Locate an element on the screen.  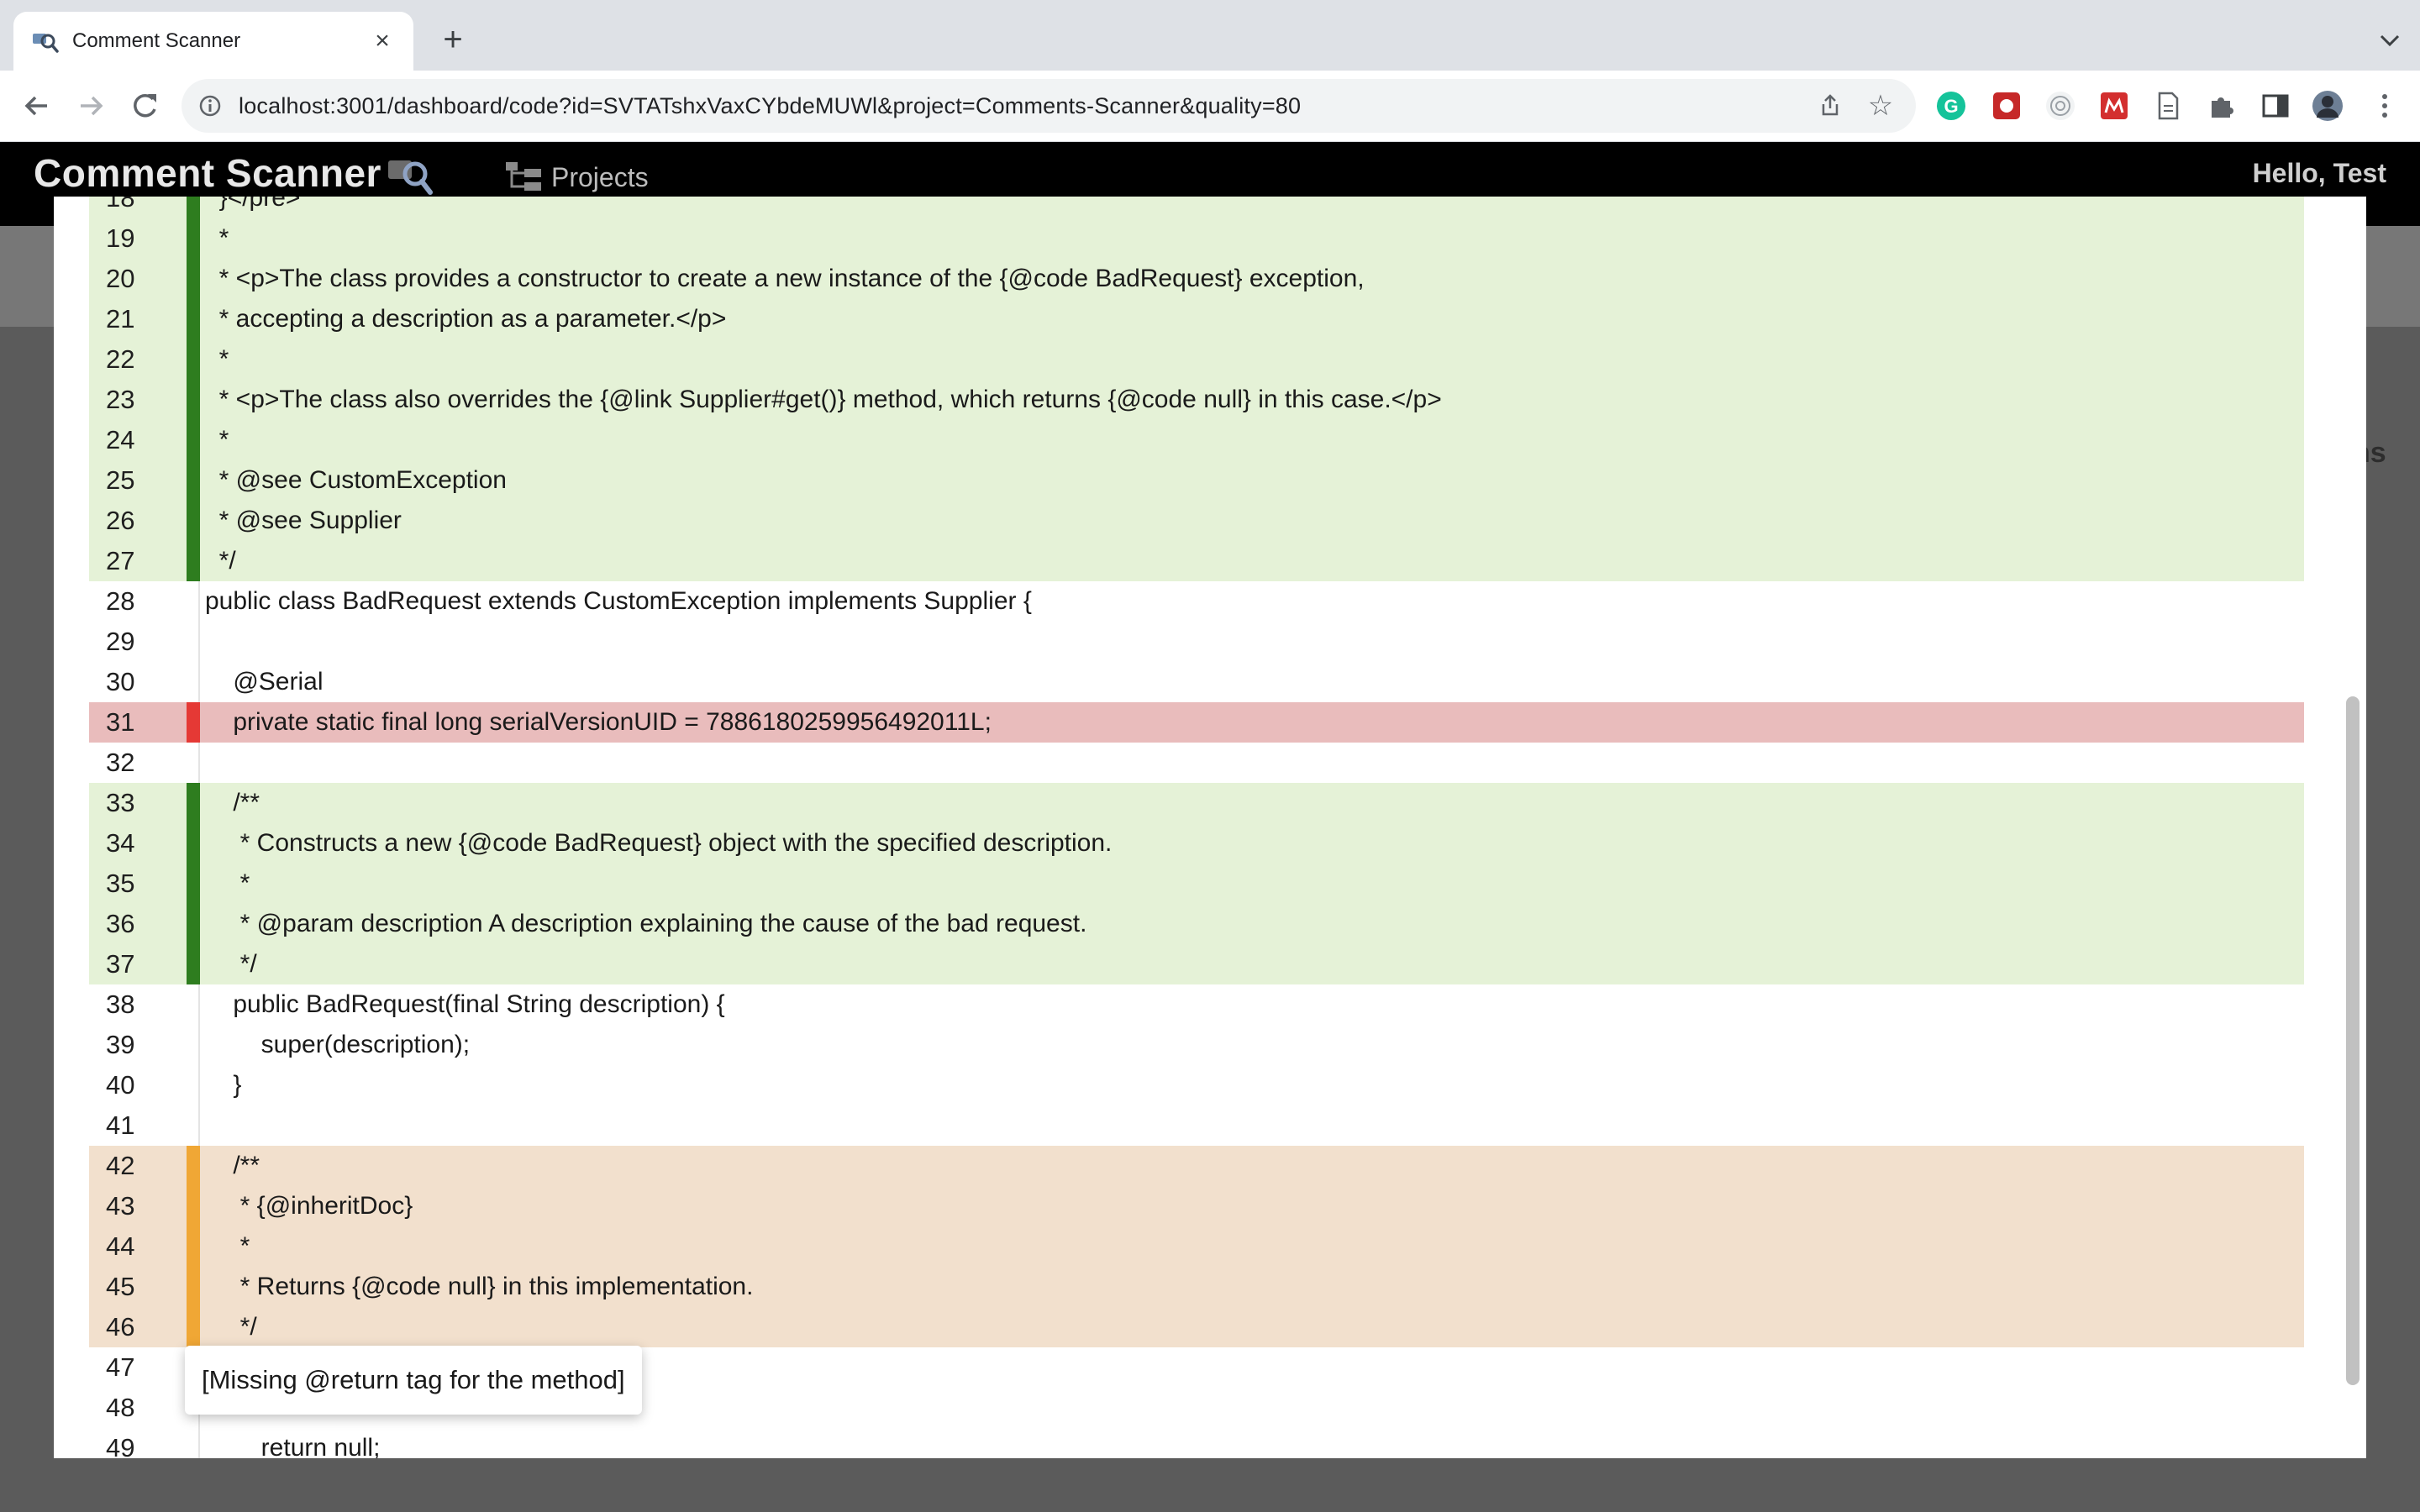
extension-target-icon is located at coordinates (2060, 106).